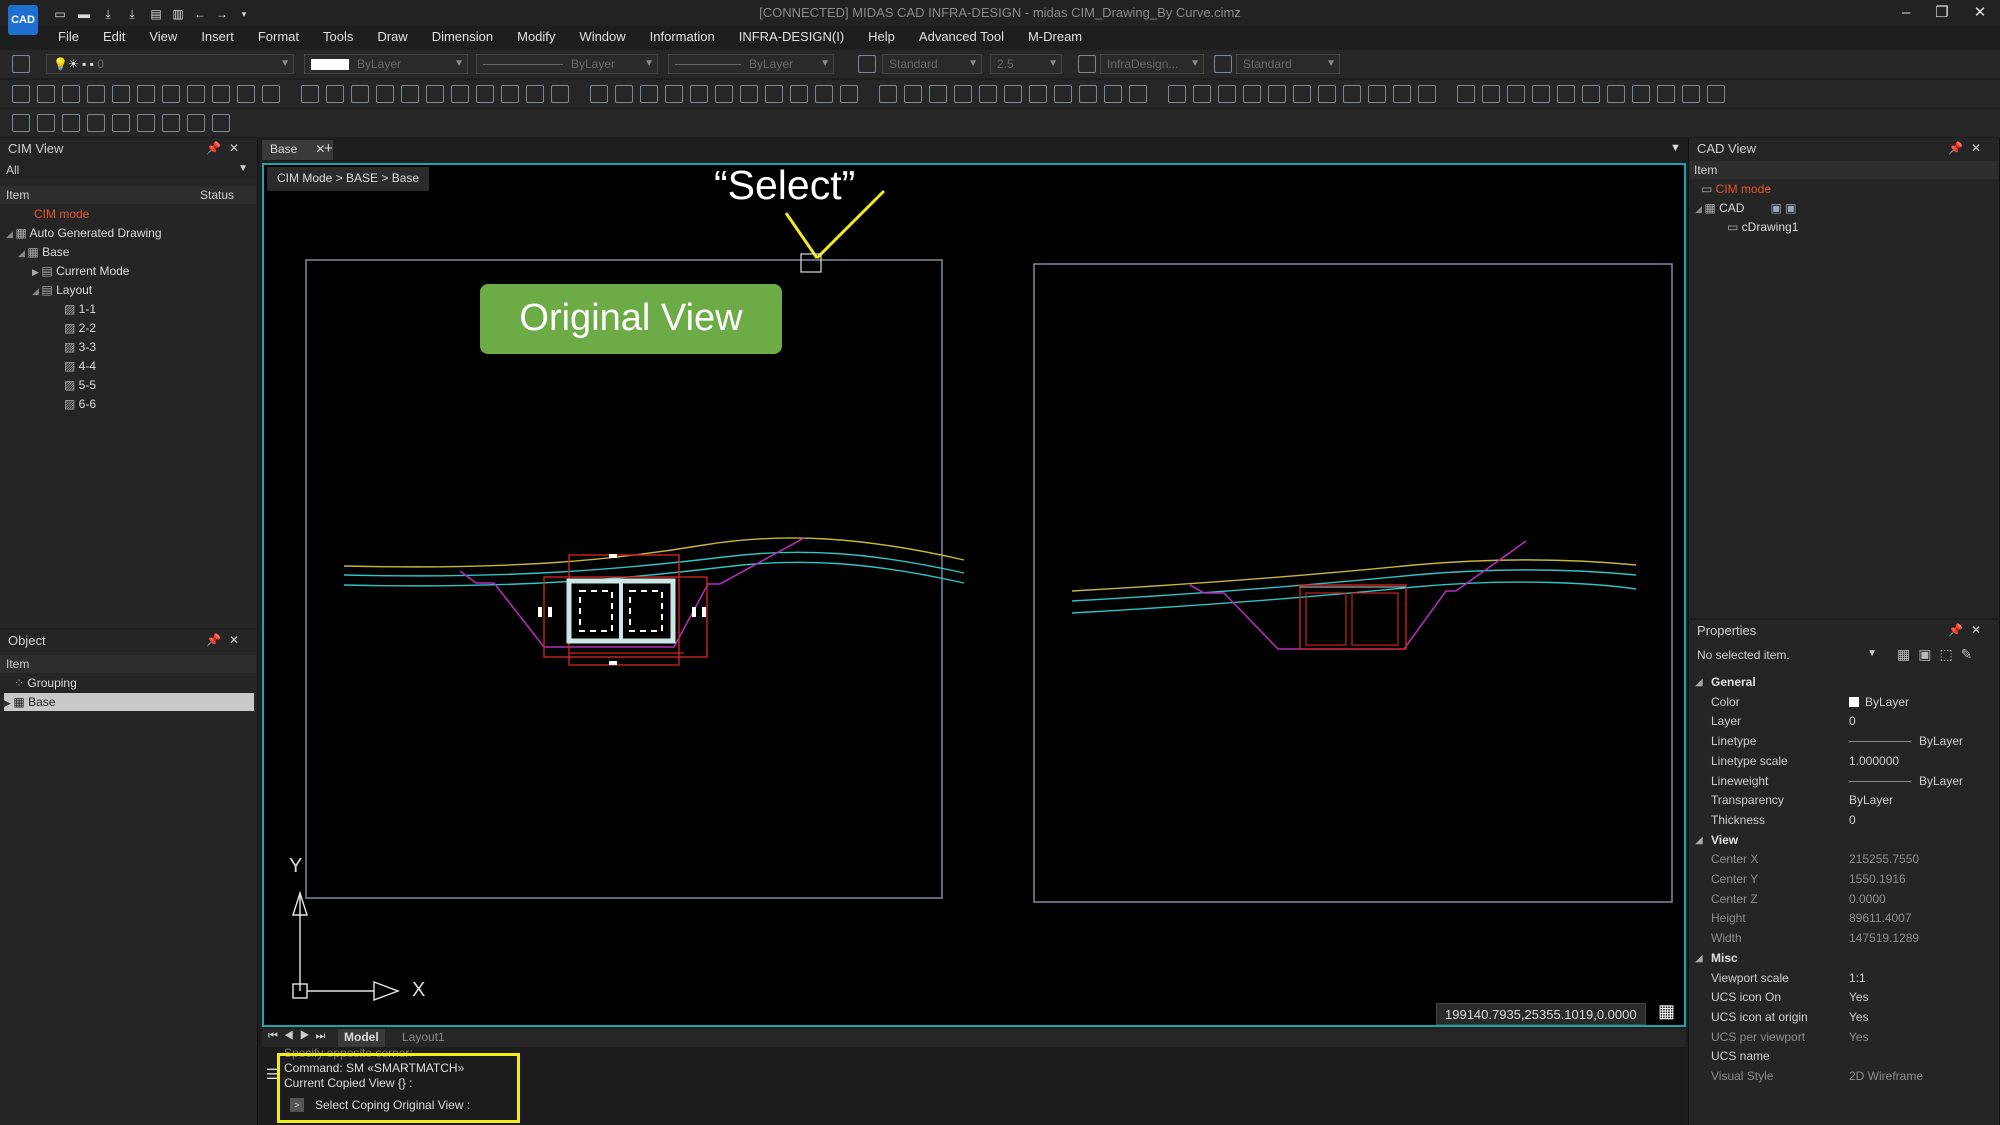  Describe the element at coordinates (328, 148) in the screenshot. I see `new-tab-button: +` at that location.